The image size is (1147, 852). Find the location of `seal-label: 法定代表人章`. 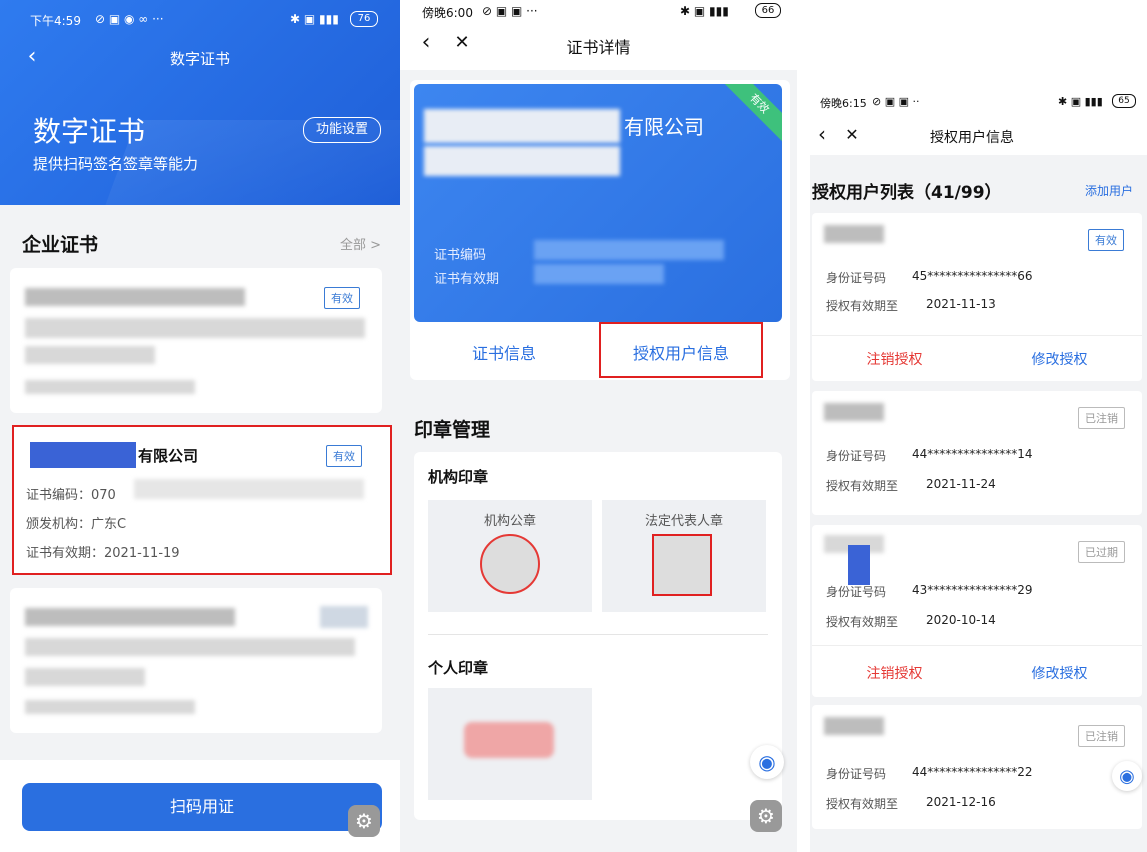

seal-label: 法定代表人章 is located at coordinates (683, 521).